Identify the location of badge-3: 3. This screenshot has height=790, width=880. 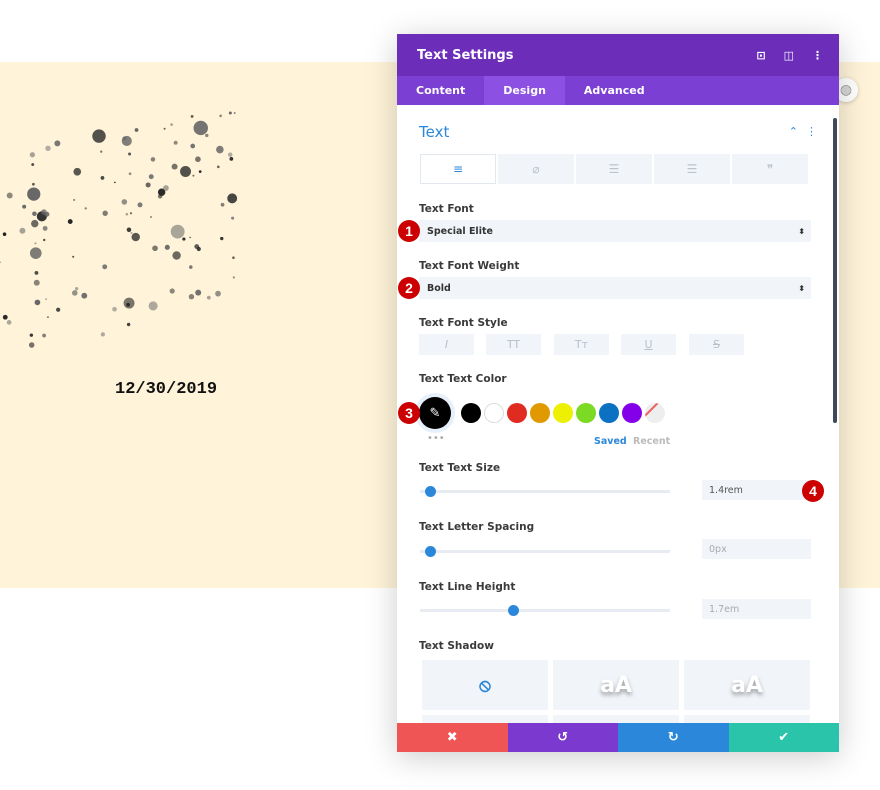
(409, 413).